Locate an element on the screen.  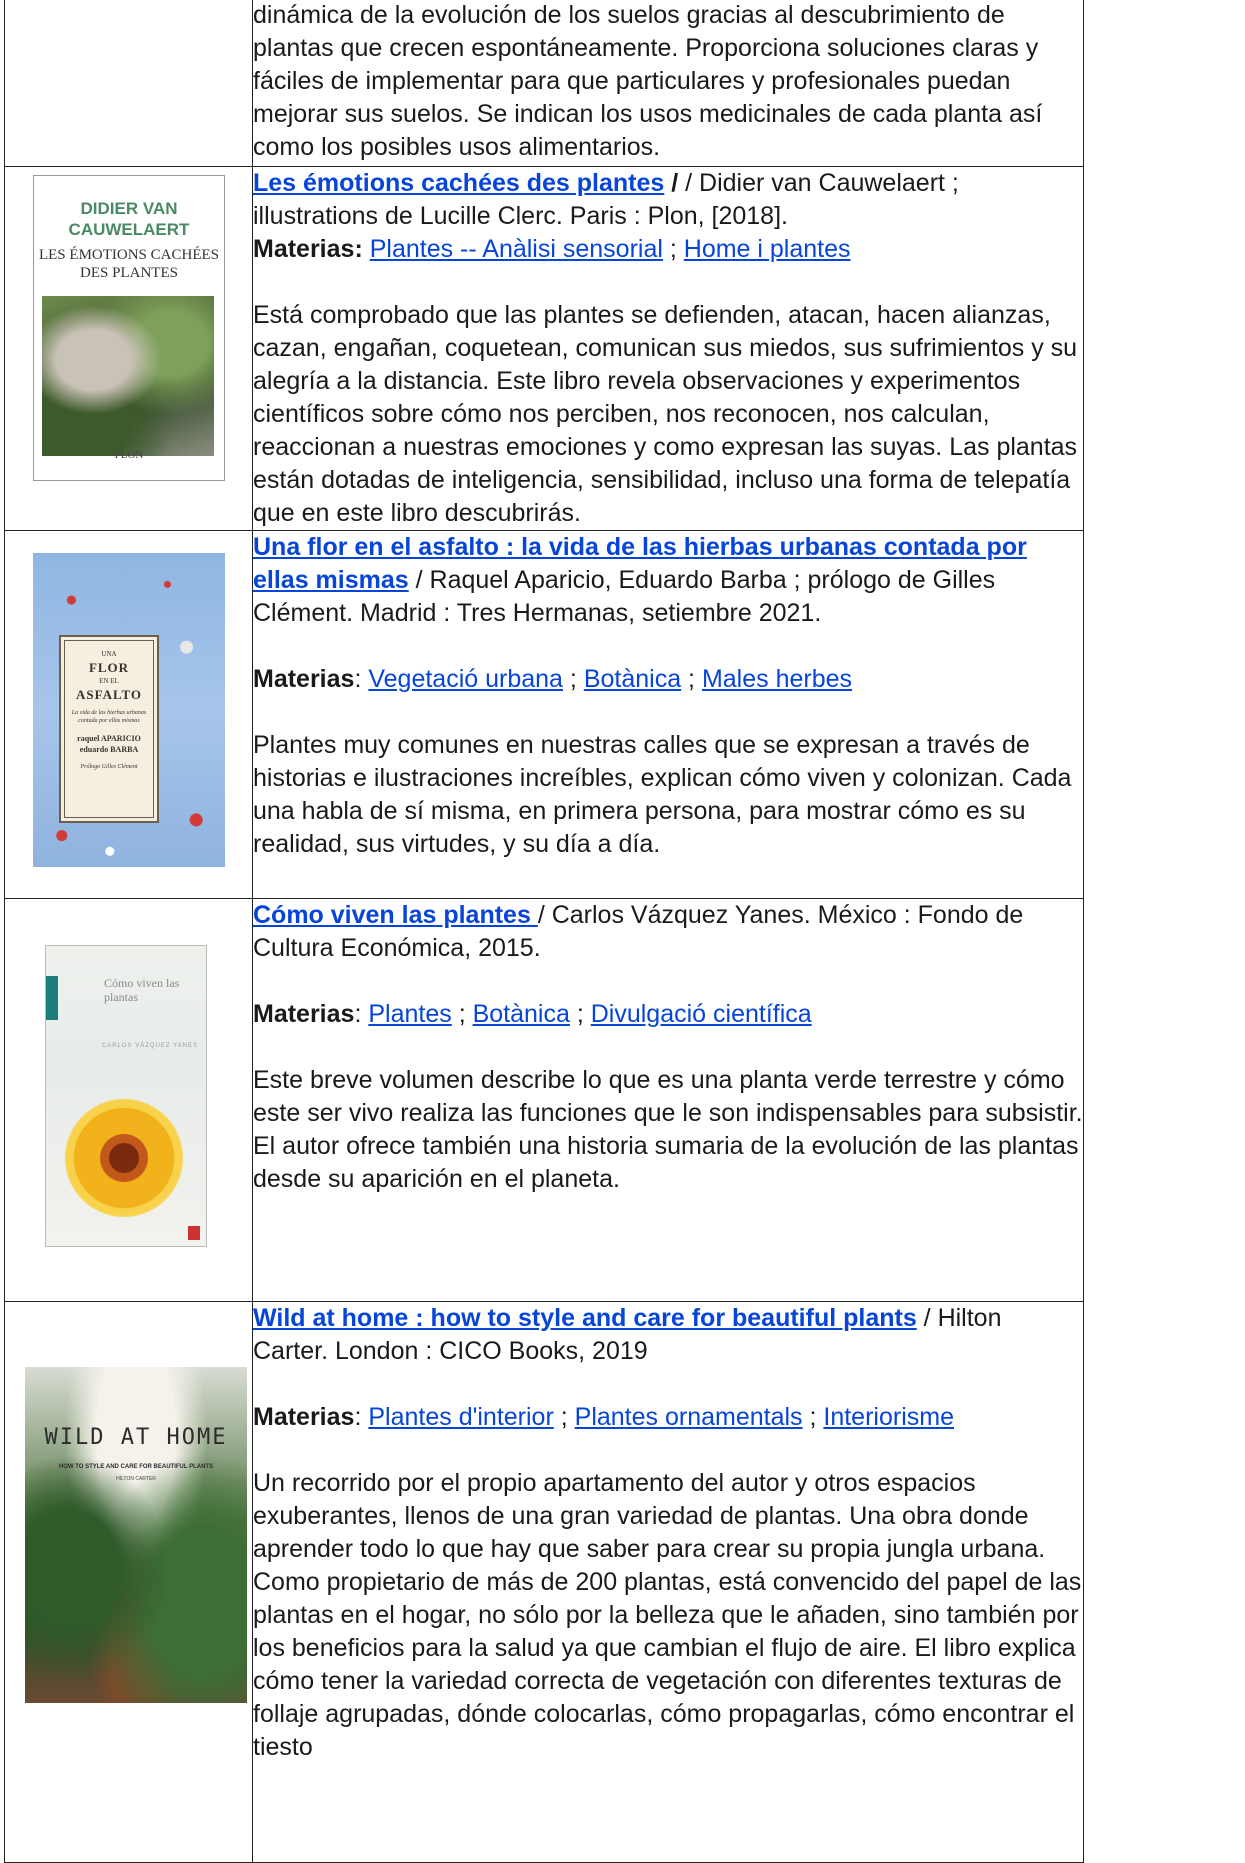
subject-link: Plantes -- Anàlisi sensorial is located at coordinates (516, 249).